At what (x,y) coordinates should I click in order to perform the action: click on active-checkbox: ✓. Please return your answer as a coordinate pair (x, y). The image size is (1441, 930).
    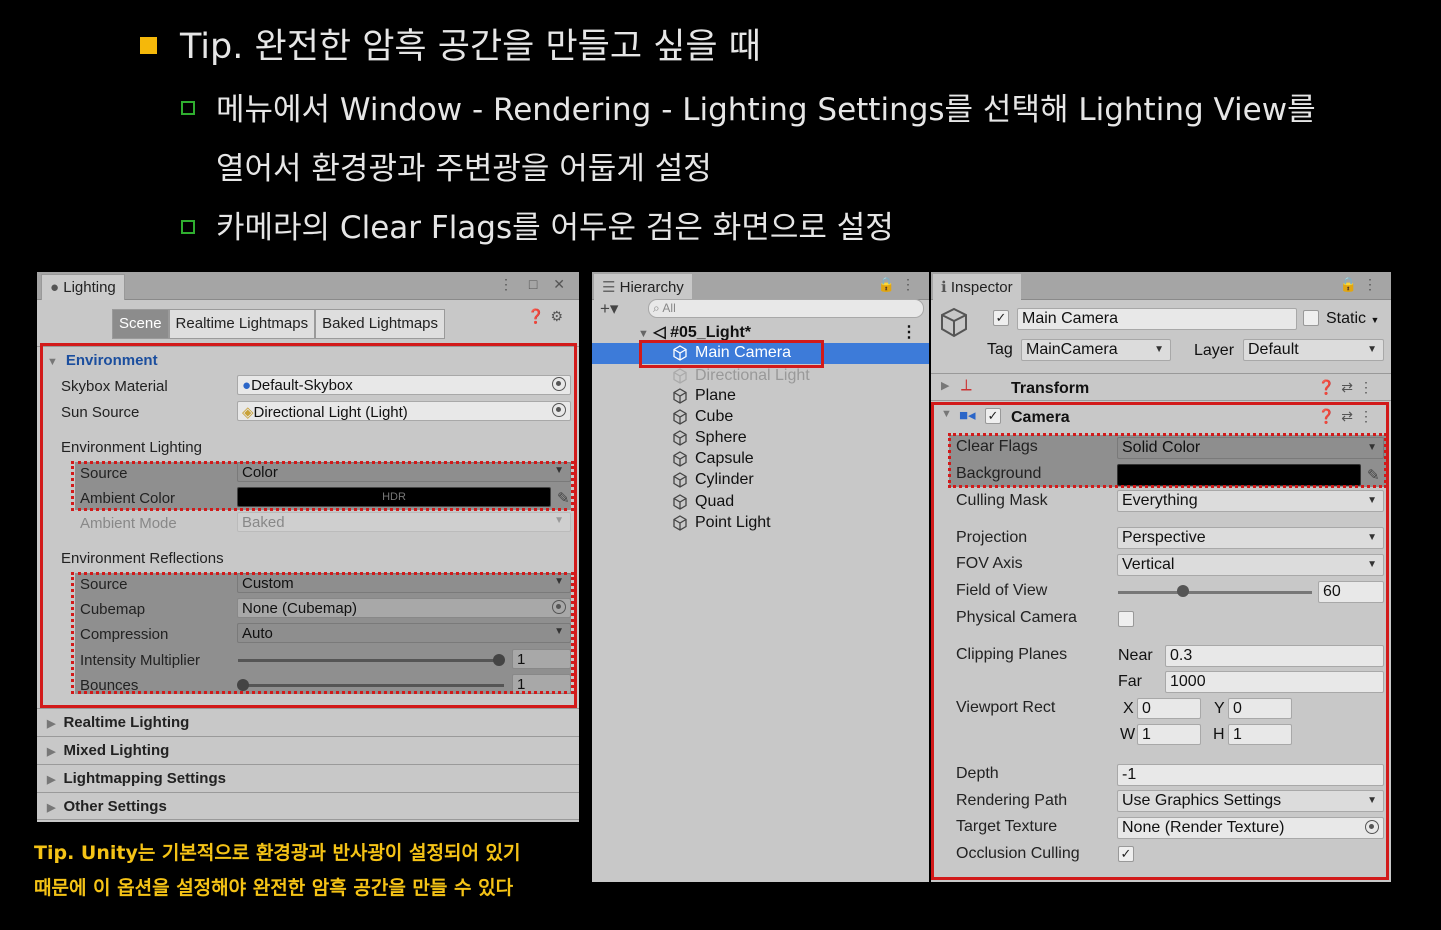
    Looking at the image, I should click on (1001, 318).